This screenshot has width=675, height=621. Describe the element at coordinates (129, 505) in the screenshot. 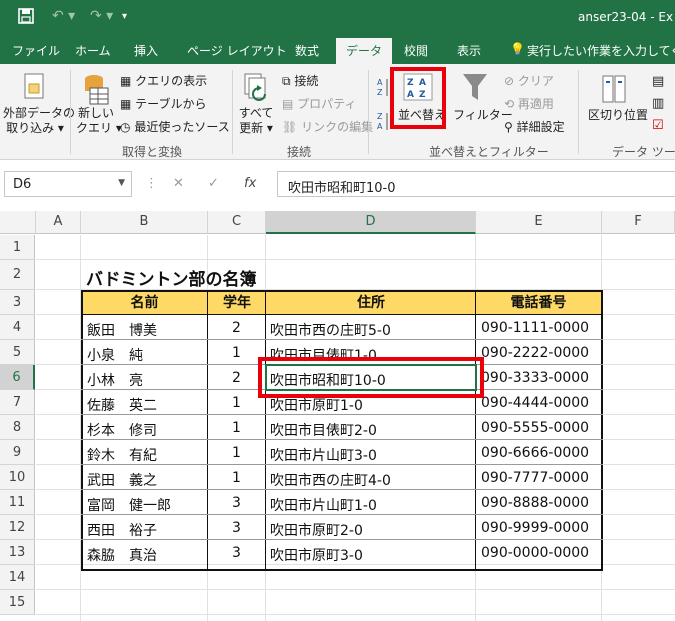

I see `cell-name: 富岡 健一郎` at that location.